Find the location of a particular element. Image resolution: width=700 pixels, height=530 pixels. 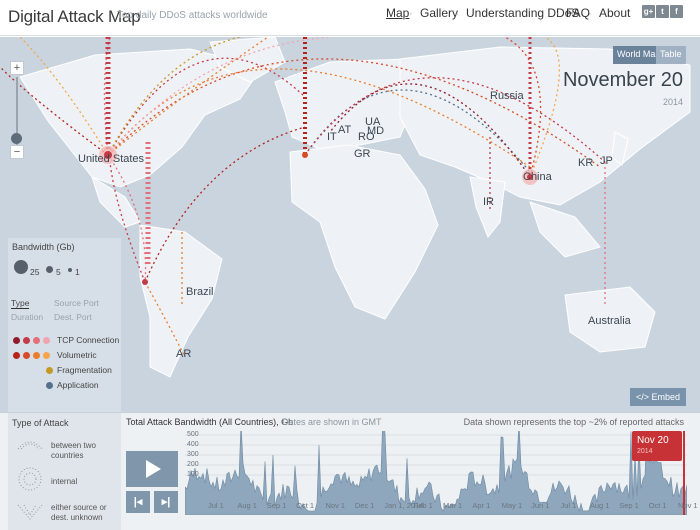

type-of-attack-icons is located at coordinates (30, 480).